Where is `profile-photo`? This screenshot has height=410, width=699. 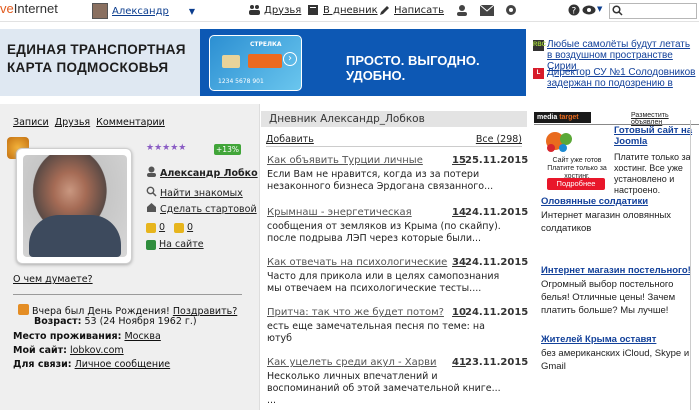
profile-photo is located at coordinates (74, 206).